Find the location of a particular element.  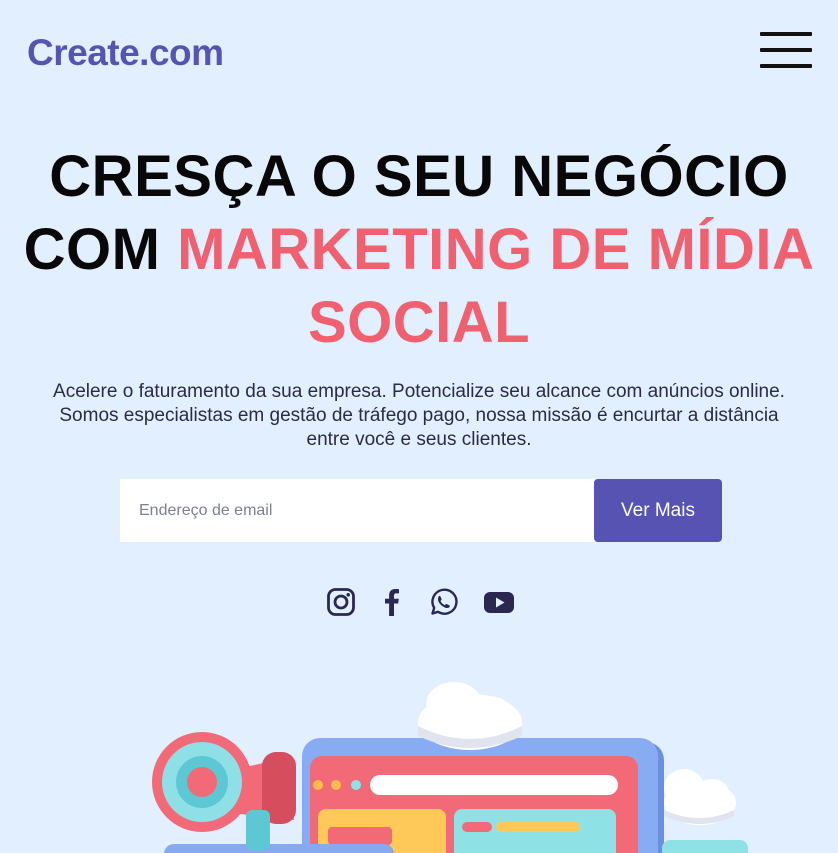

menu-bar-bottom is located at coordinates (786, 66).